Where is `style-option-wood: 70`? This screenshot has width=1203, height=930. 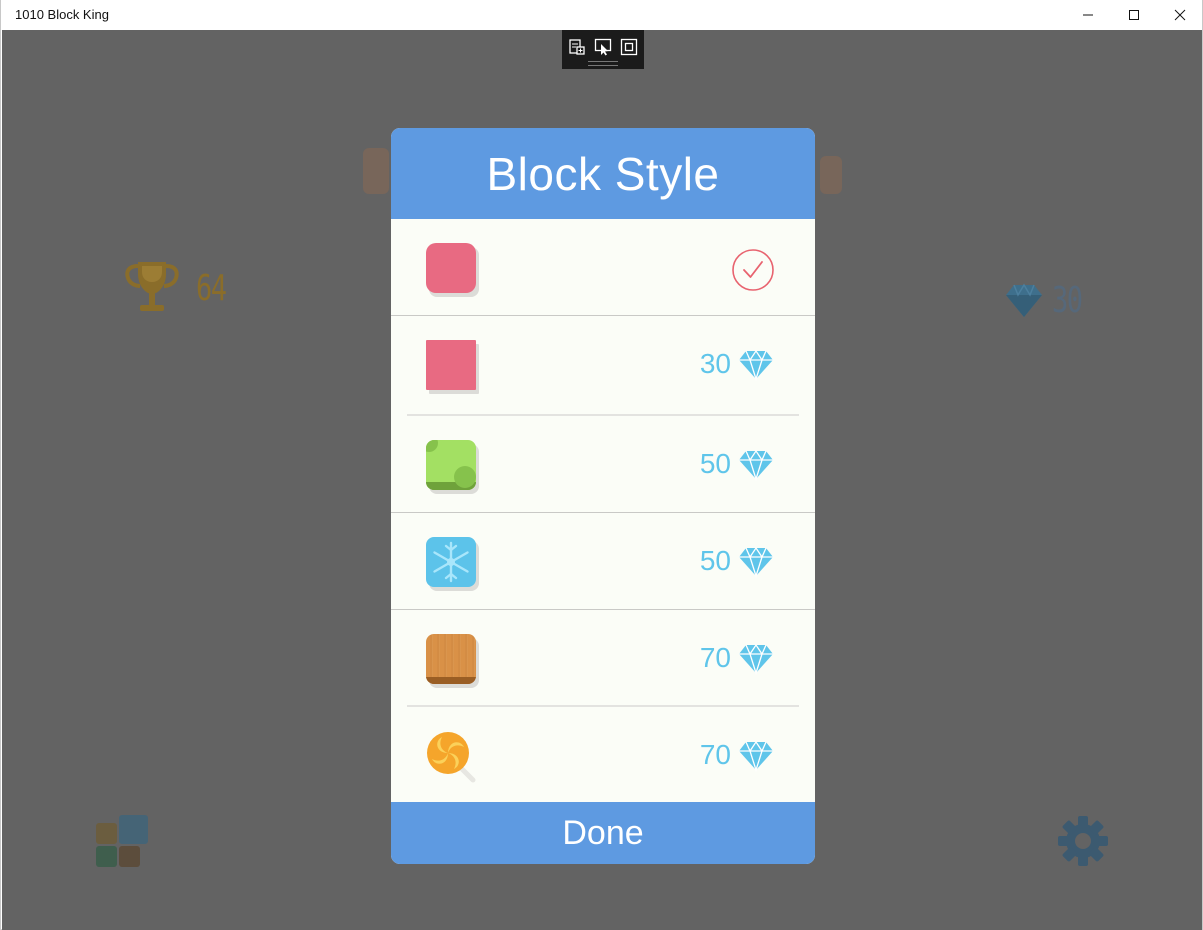 style-option-wood: 70 is located at coordinates (603, 658).